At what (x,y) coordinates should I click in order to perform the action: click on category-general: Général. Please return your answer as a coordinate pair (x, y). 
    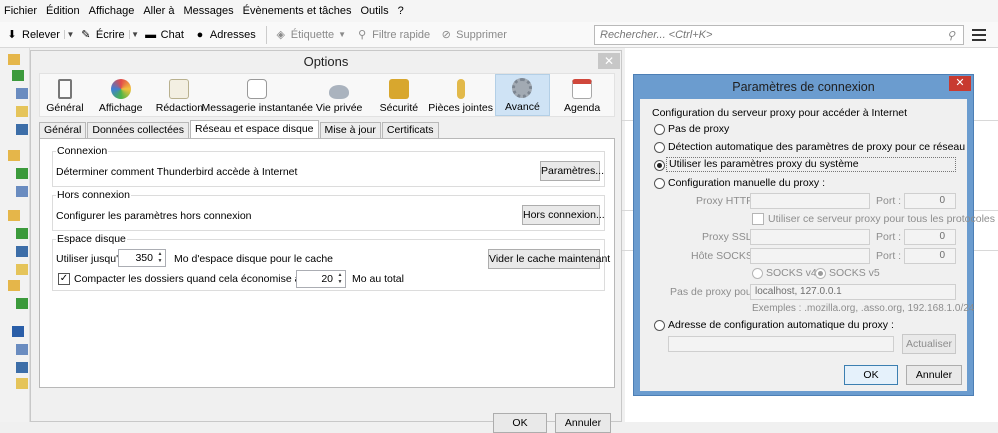
    Looking at the image, I should click on (65, 95).